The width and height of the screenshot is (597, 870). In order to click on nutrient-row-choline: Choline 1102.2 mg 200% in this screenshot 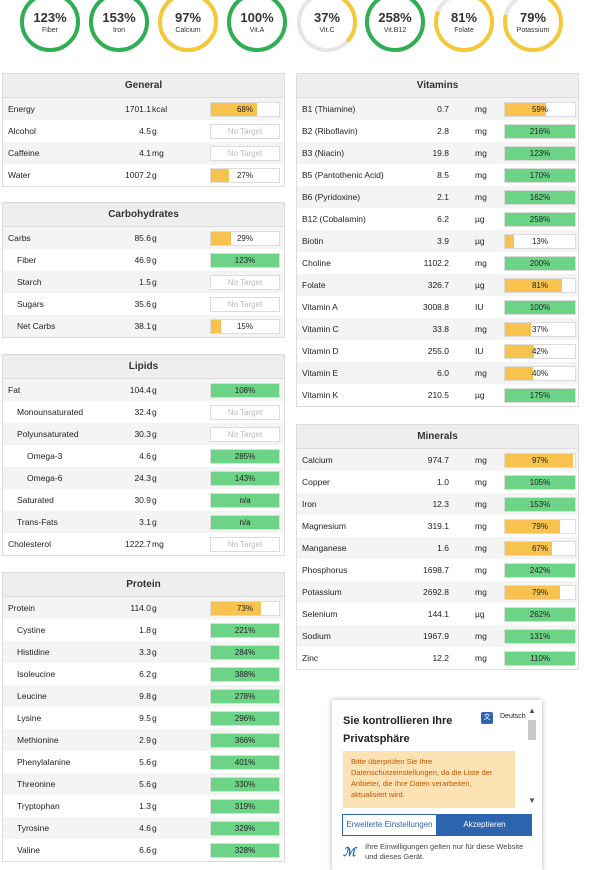, I will do `click(437, 263)`.